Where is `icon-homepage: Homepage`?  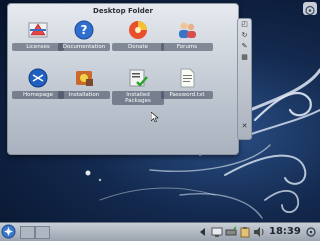
icon-homepage: Homepage is located at coordinates (38, 83).